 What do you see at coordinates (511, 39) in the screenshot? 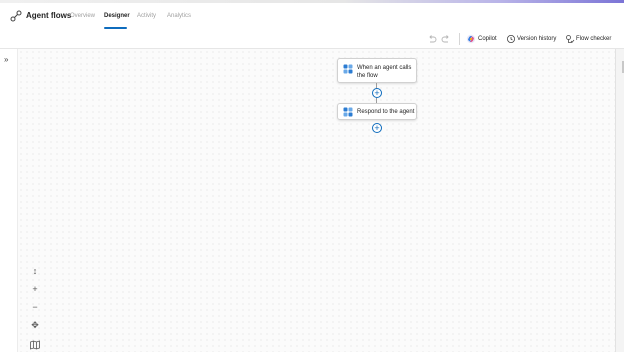
I see `history-icon` at bounding box center [511, 39].